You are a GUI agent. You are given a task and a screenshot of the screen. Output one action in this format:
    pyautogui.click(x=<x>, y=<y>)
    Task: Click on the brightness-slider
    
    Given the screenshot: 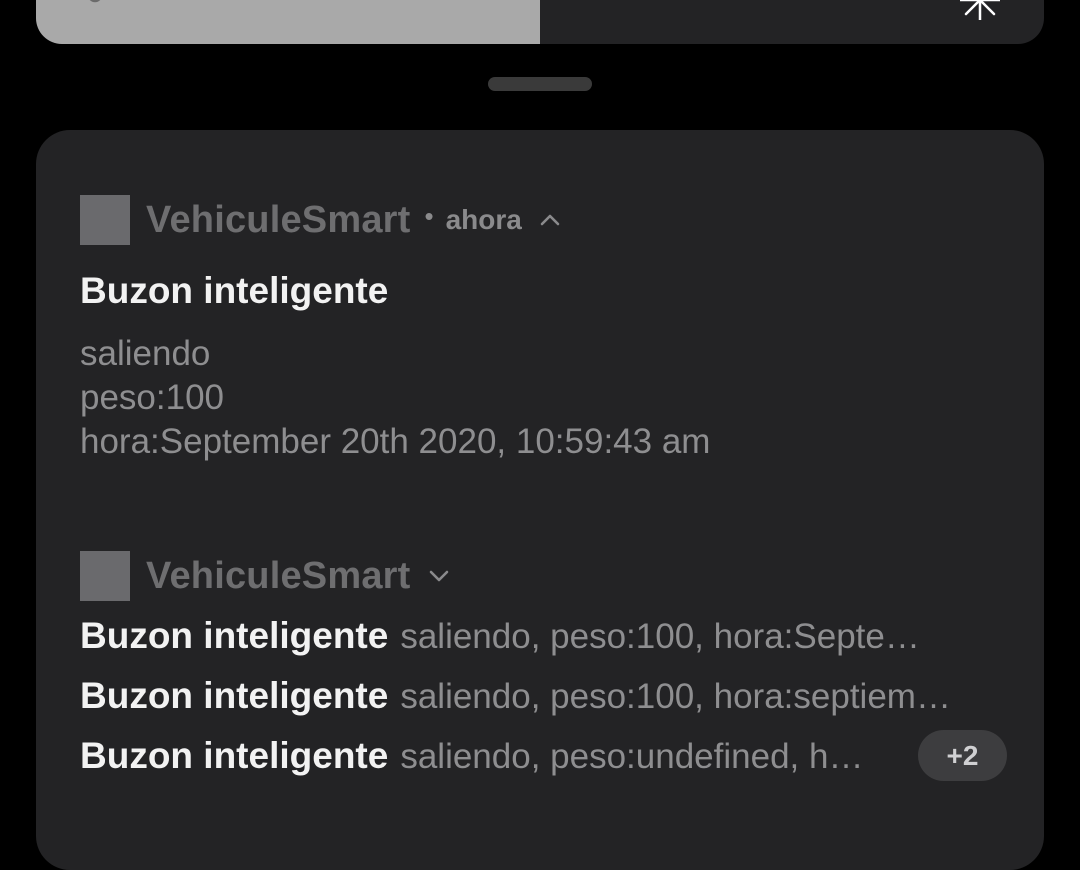 What is the action you would take?
    pyautogui.click(x=540, y=22)
    